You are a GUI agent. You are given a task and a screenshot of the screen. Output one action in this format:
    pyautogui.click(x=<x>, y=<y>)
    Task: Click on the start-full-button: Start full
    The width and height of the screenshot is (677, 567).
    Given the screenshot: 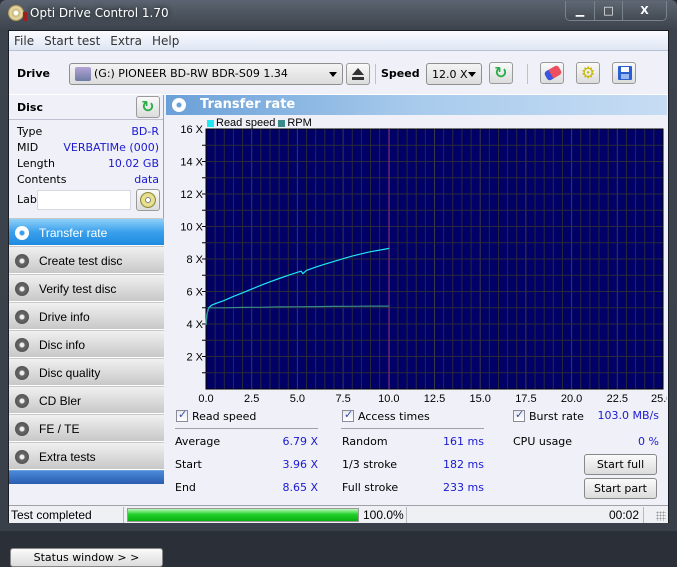 What is the action you would take?
    pyautogui.click(x=620, y=464)
    